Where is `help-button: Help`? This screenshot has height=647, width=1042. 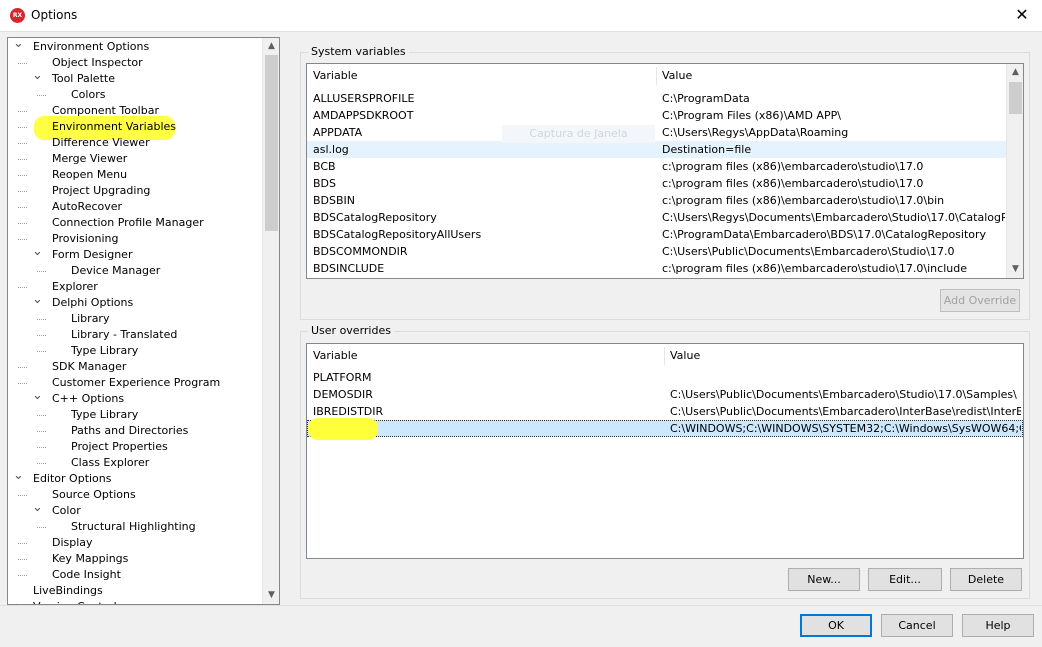 help-button: Help is located at coordinates (998, 625).